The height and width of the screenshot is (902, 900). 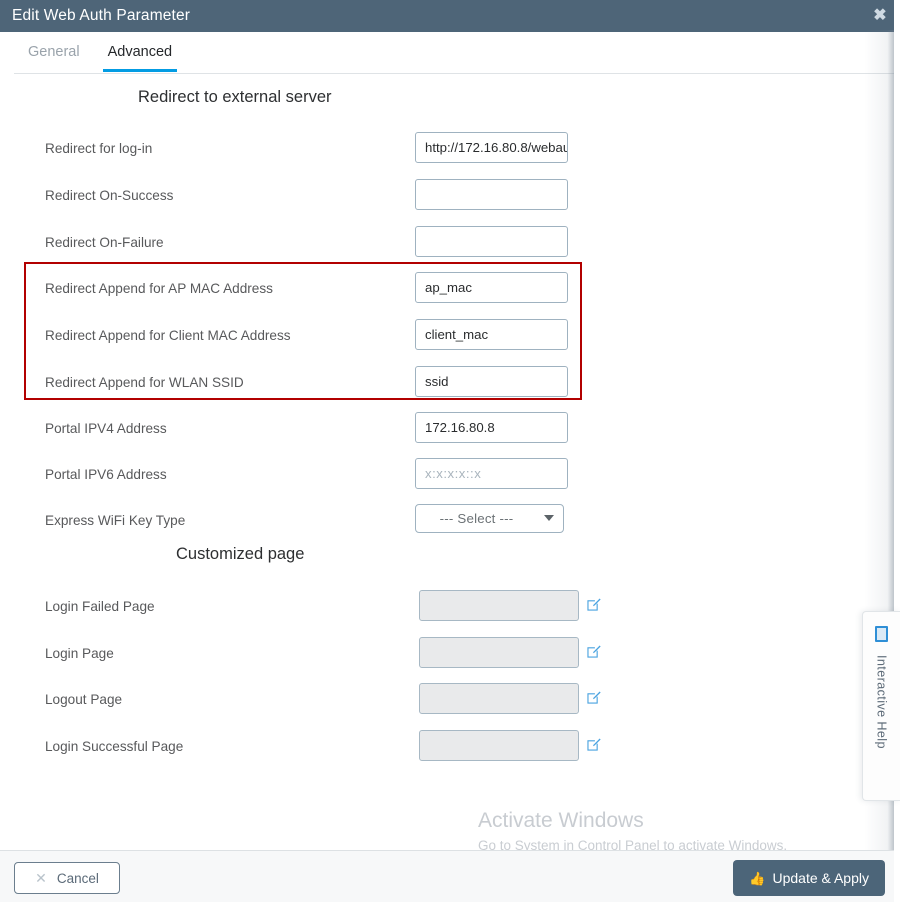 I want to click on tab-bar: General Advanced, so click(x=447, y=53).